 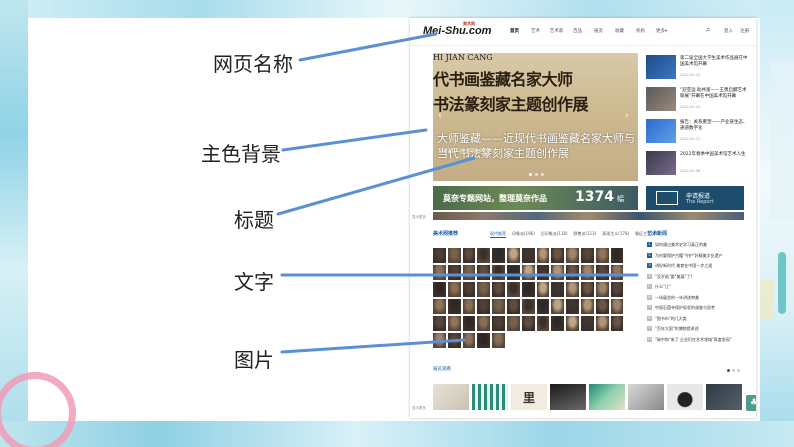 What do you see at coordinates (698, 69) in the screenshot?
I see `news-item: 第二届全国大学生美术作品展在中国美术馆开幕 2022-01-13` at bounding box center [698, 69].